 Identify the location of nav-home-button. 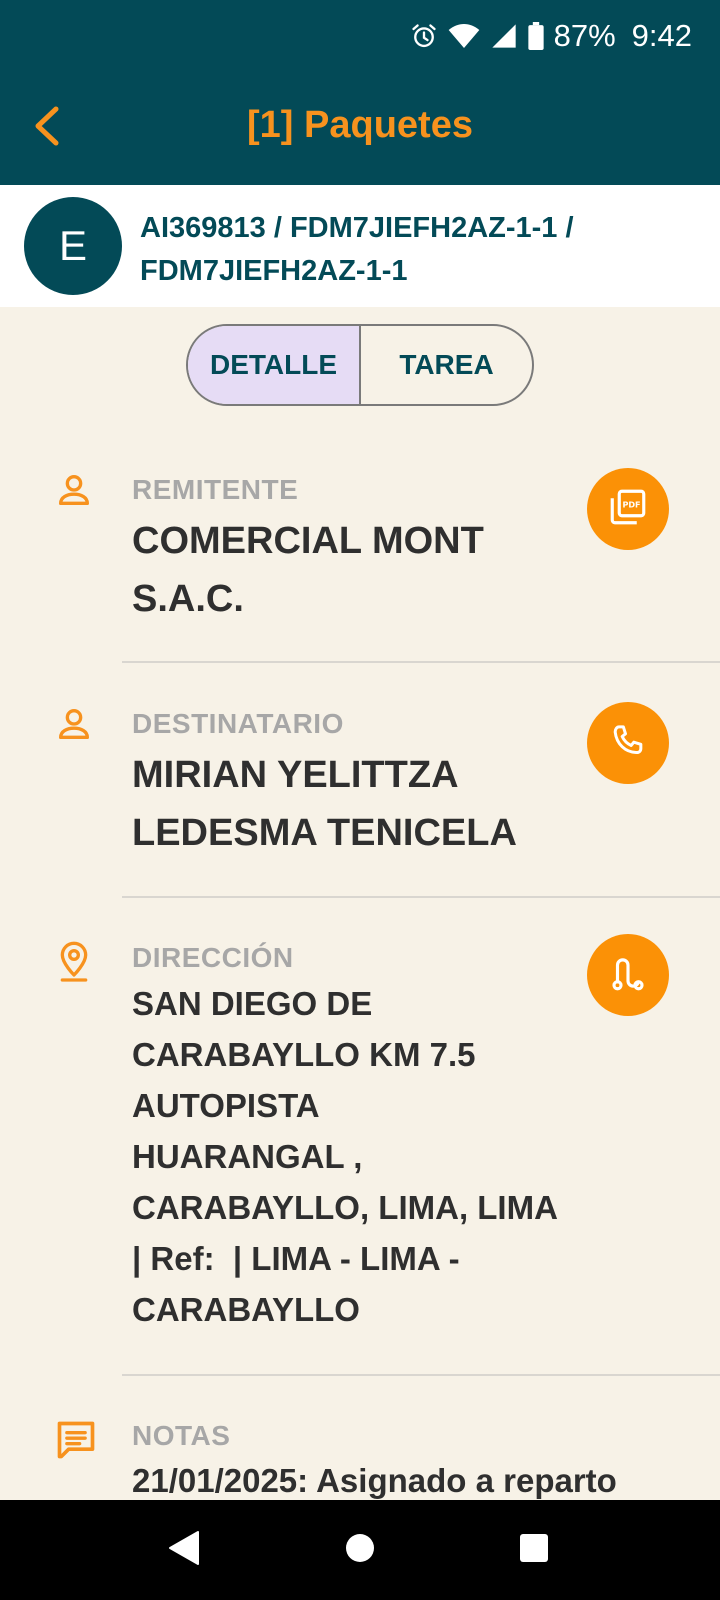
(360, 1550).